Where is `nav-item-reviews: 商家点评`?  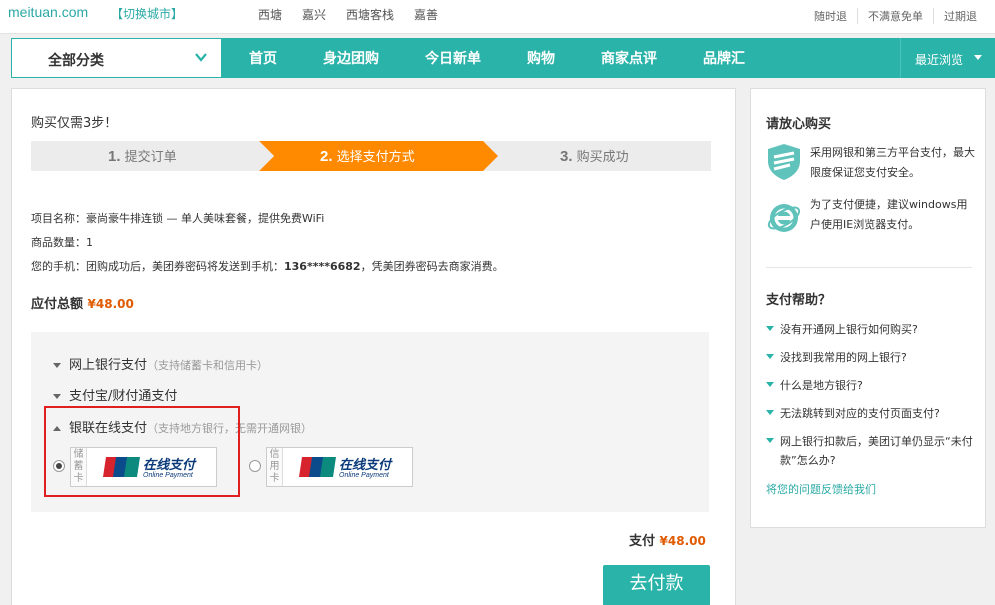
nav-item-reviews: 商家点评 is located at coordinates (629, 58).